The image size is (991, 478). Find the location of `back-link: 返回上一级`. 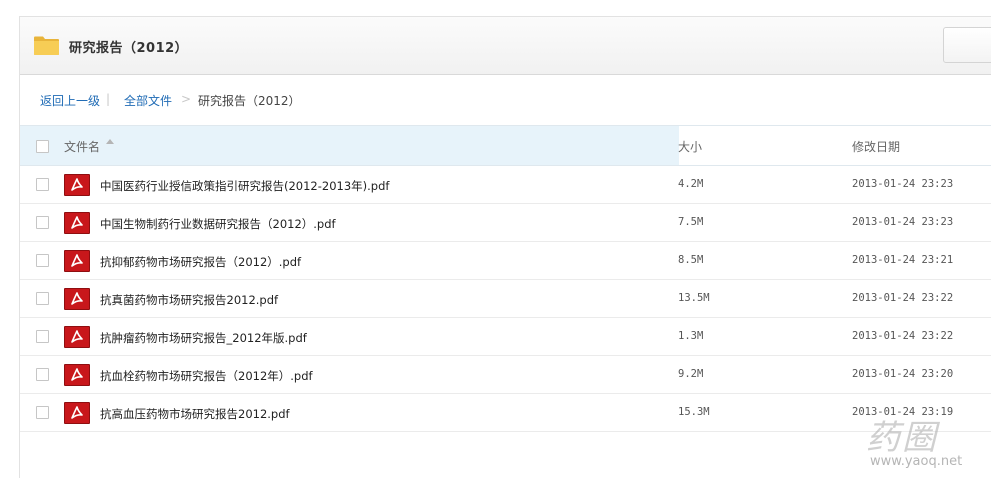

back-link: 返回上一级 is located at coordinates (70, 100).